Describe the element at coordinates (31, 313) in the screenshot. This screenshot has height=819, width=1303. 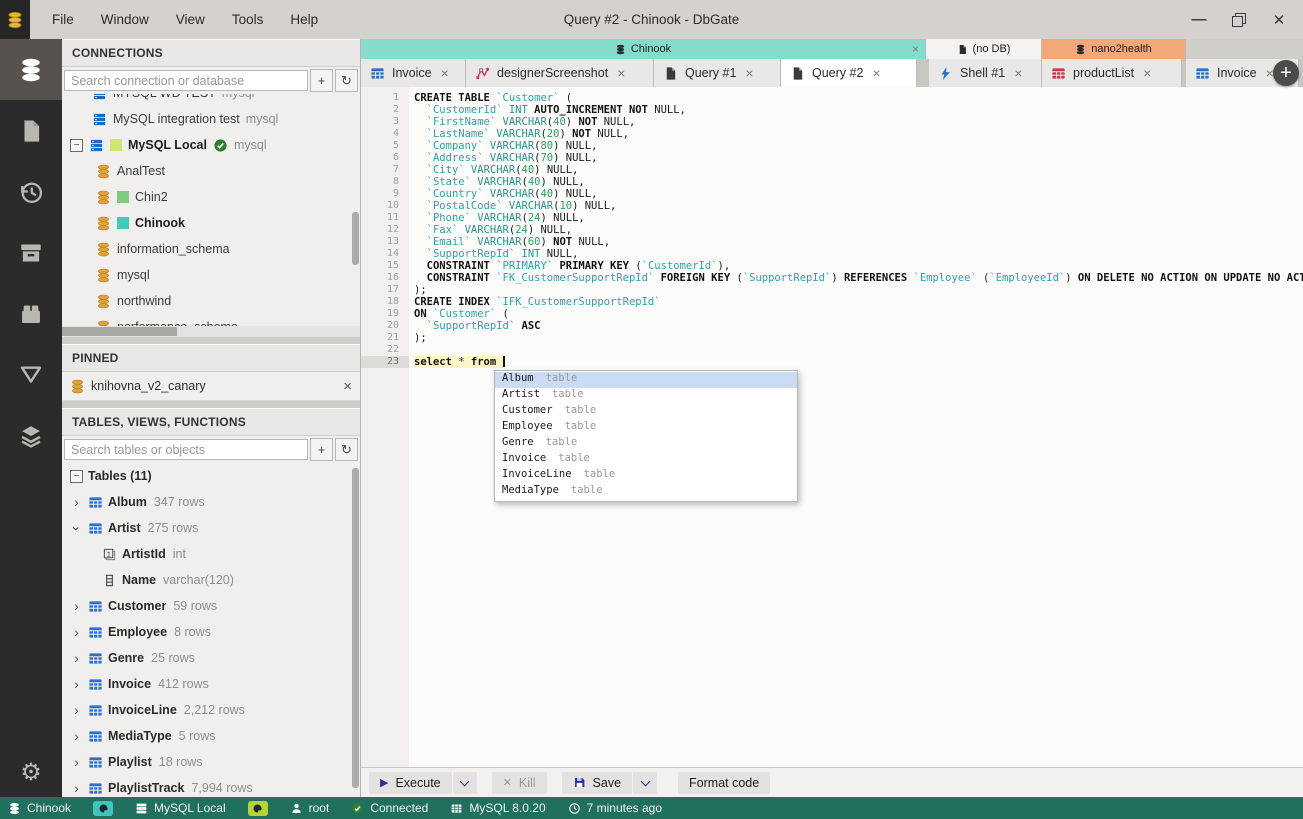
I see `rail-item-plugins-icon` at that location.